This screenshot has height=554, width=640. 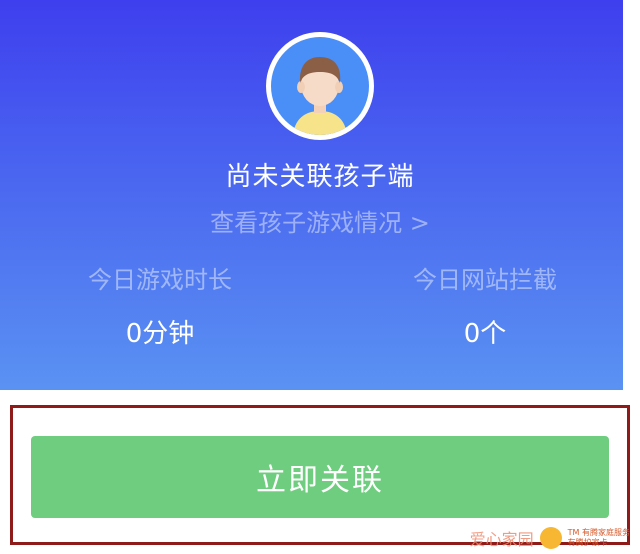 What do you see at coordinates (320, 177) in the screenshot?
I see `link-status-text: 尚未关联孩子端` at bounding box center [320, 177].